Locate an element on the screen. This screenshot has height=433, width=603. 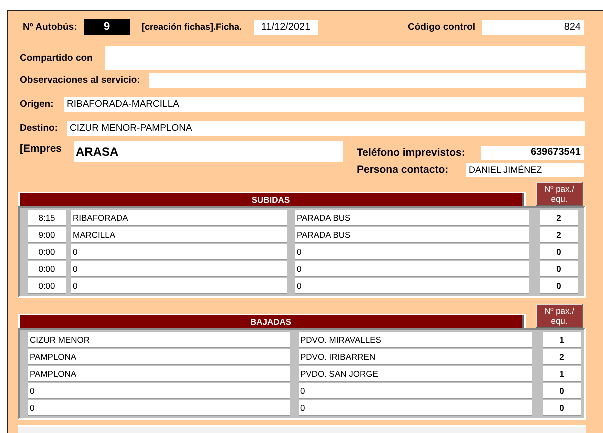
input-field: CIZUR MENOR-PAMPLONA is located at coordinates (326, 128).